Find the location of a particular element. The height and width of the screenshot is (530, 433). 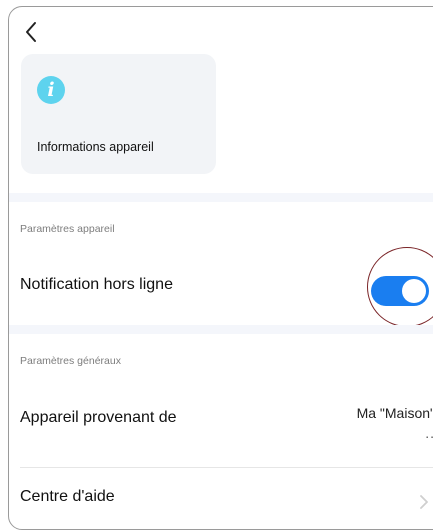

toggle-track is located at coordinates (400, 291).